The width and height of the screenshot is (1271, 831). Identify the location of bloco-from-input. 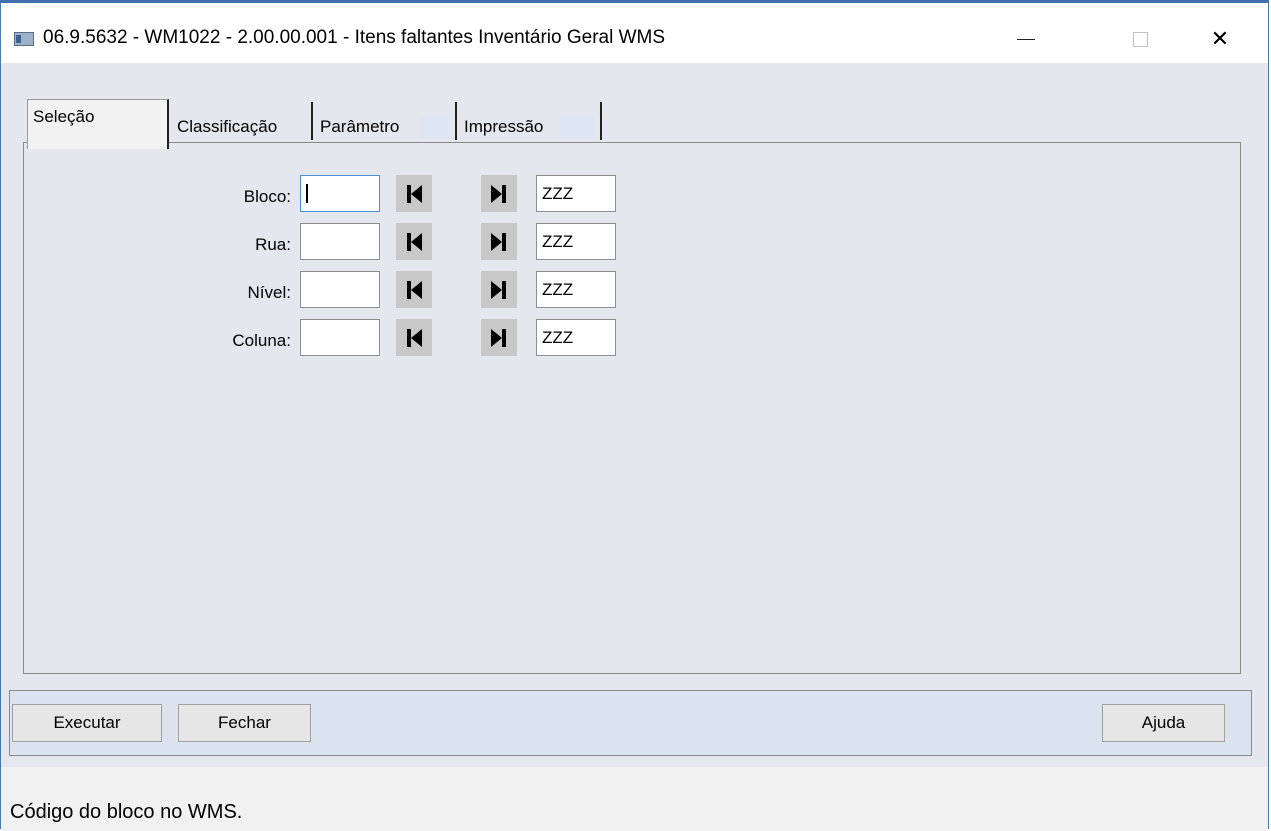
(340, 193).